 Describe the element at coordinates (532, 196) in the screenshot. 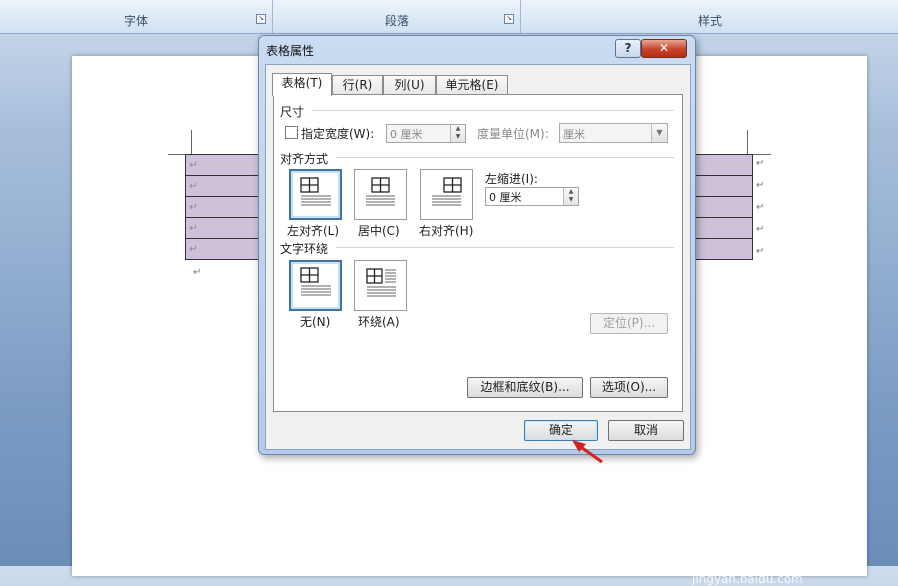

I see `left-indent-spinner: 0 厘米 ▲ ▼` at that location.